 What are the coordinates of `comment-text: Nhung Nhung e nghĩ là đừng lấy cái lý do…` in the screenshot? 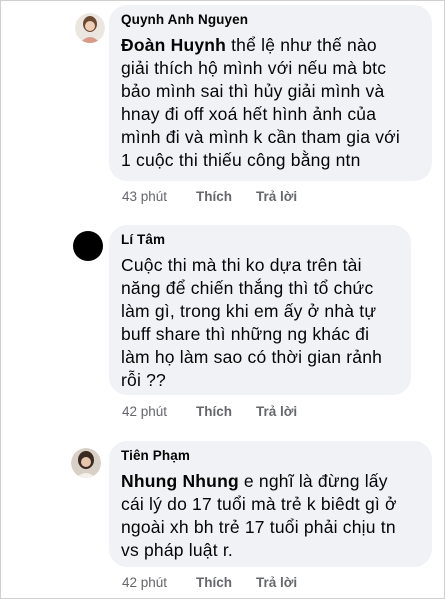 It's located at (259, 515).